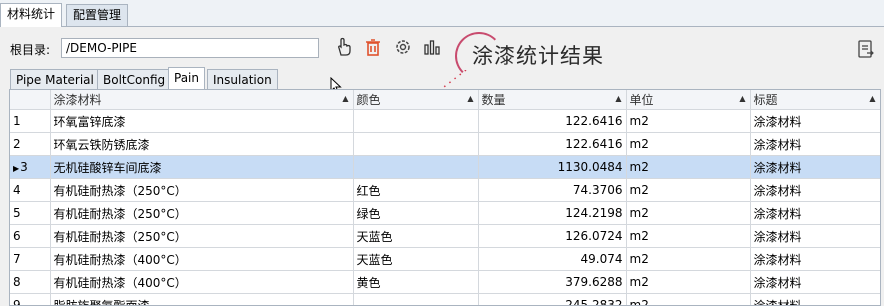 Image resolution: width=884 pixels, height=306 pixels. Describe the element at coordinates (17, 144) in the screenshot. I see `row-number-text: 2` at that location.